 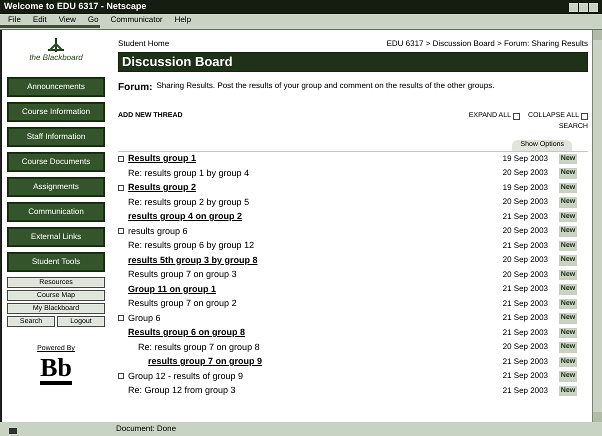 What do you see at coordinates (487, 44) in the screenshot?
I see `breadcrumb-trail: EDU 6317 > Discussion Board > Forum: Sharing Results` at bounding box center [487, 44].